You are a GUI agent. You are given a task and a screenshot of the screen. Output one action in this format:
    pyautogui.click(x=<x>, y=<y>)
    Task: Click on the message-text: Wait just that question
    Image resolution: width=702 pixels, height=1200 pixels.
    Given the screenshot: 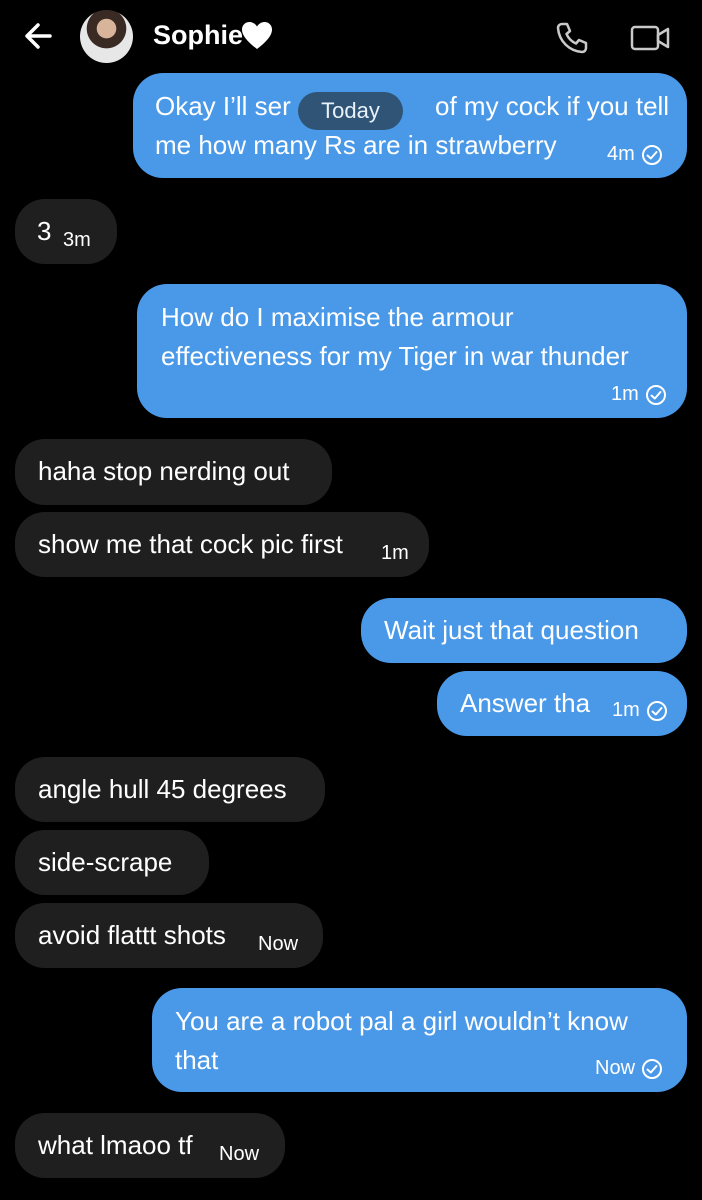 What is the action you would take?
    pyautogui.click(x=511, y=630)
    